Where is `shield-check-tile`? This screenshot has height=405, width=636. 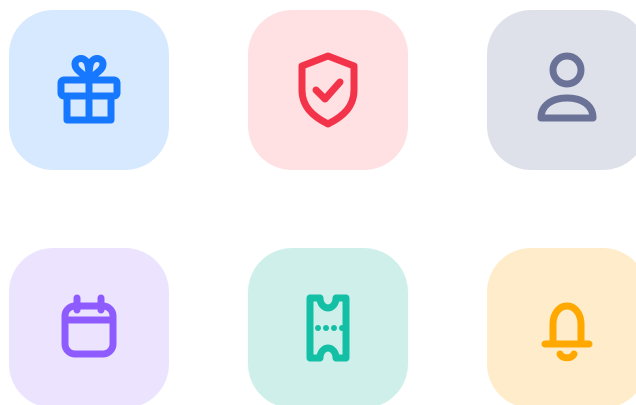 shield-check-tile is located at coordinates (328, 90).